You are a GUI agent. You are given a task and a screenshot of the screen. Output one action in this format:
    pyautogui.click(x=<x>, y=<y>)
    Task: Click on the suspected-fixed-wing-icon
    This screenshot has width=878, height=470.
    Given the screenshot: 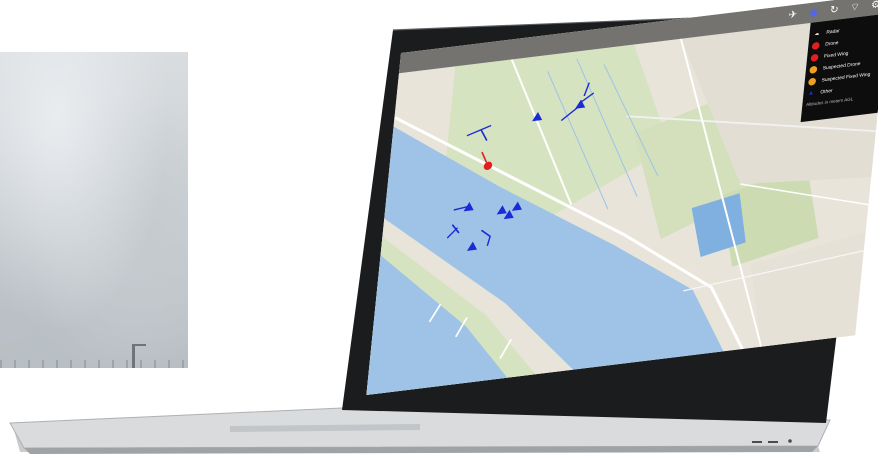 What is the action you would take?
    pyautogui.click(x=812, y=81)
    